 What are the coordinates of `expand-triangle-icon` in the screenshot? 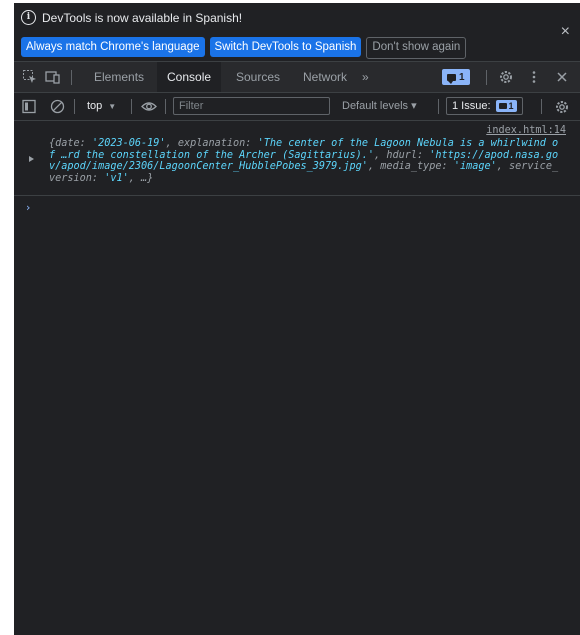 It's located at (31, 159).